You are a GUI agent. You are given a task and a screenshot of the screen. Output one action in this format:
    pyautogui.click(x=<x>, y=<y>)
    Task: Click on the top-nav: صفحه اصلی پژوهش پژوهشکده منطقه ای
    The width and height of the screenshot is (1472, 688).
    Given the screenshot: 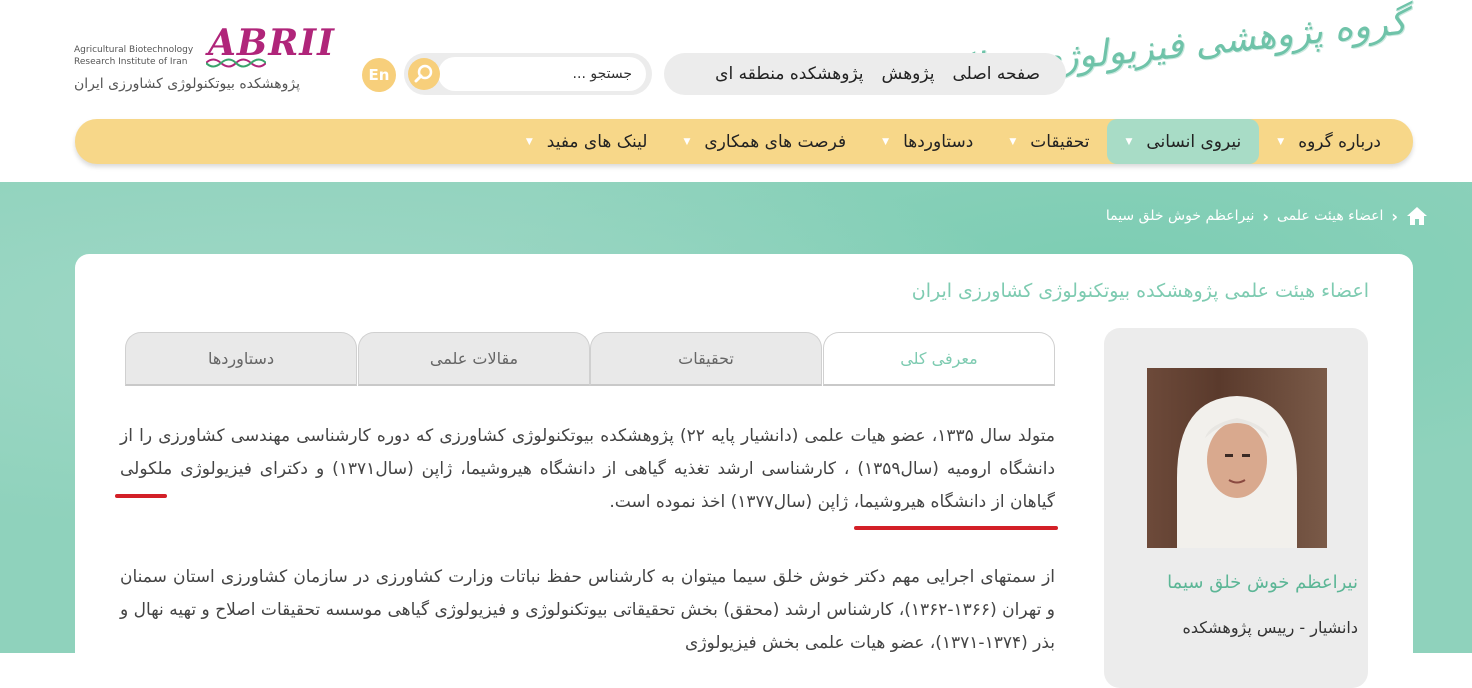 What is the action you would take?
    pyautogui.click(x=865, y=74)
    